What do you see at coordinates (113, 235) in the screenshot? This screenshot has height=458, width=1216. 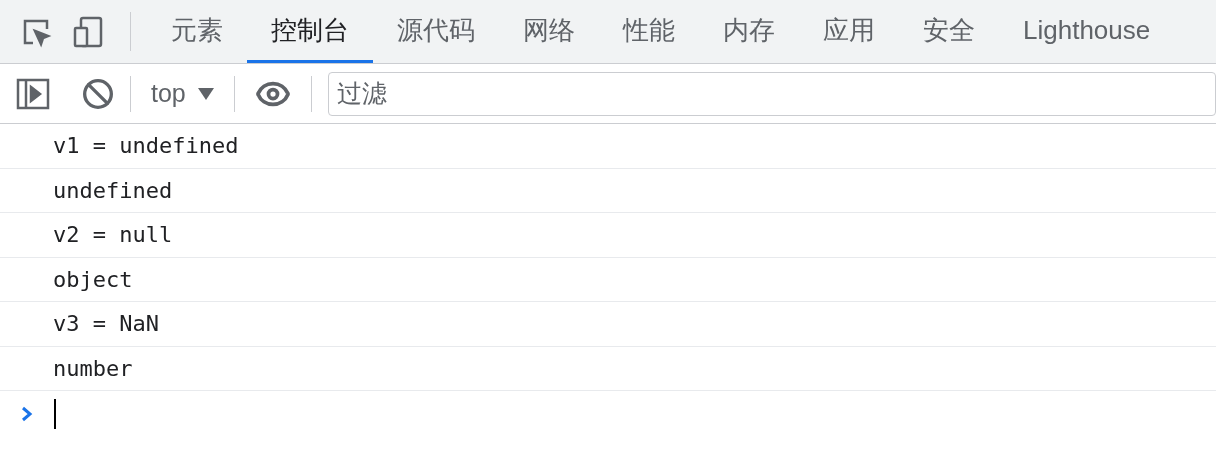 I see `console-message: v2 = null` at bounding box center [113, 235].